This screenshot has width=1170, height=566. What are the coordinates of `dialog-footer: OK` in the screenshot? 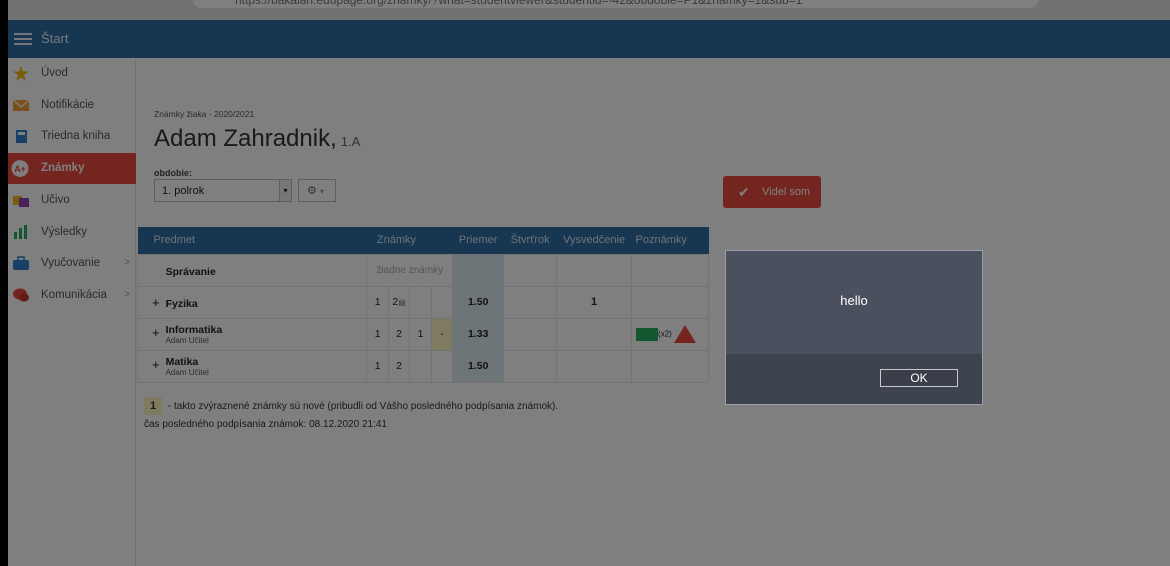 It's located at (854, 379).